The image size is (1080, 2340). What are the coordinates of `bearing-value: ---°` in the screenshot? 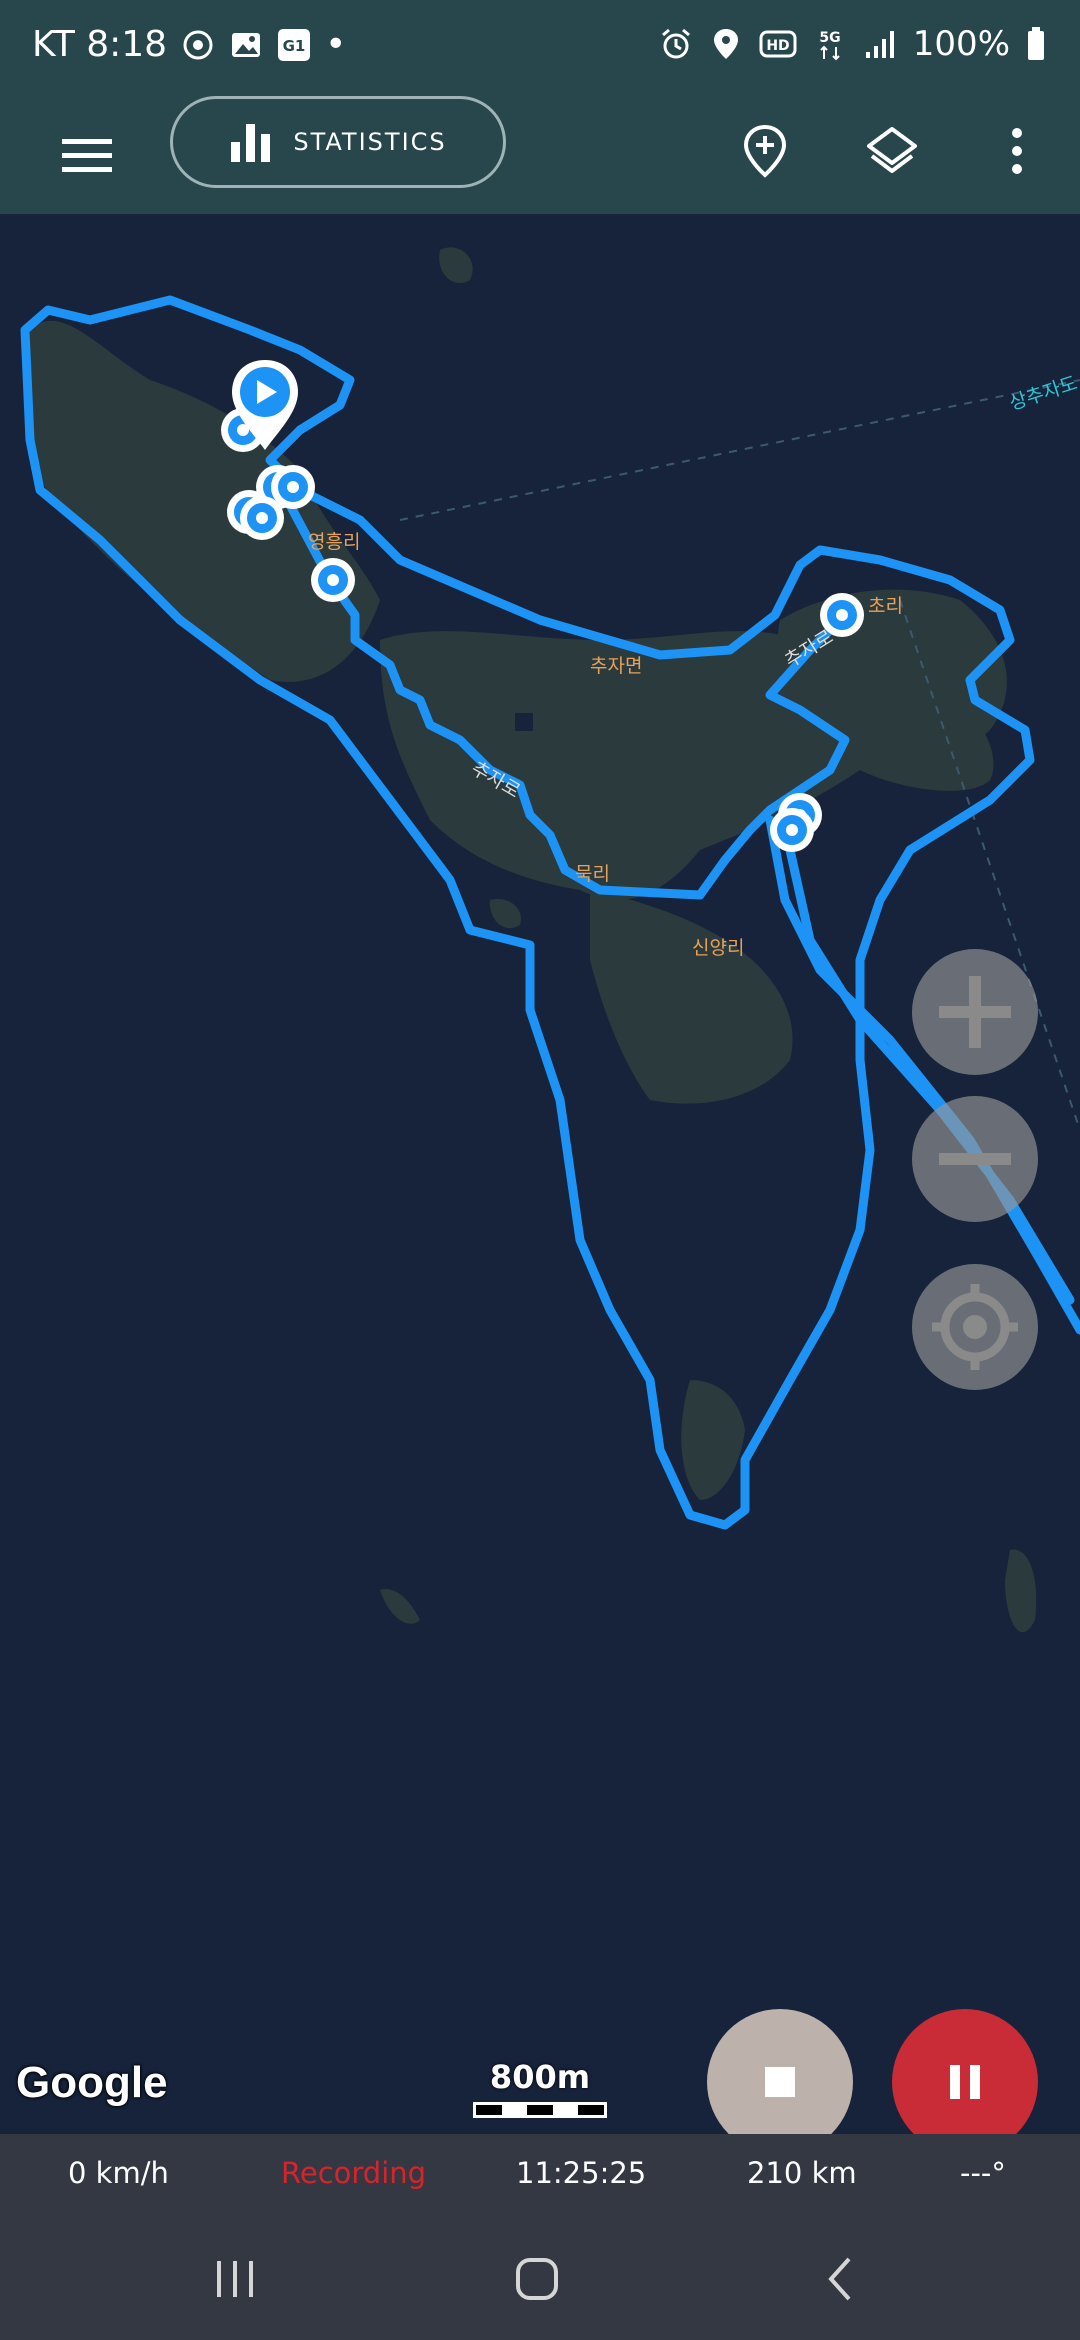 It's located at (983, 2173).